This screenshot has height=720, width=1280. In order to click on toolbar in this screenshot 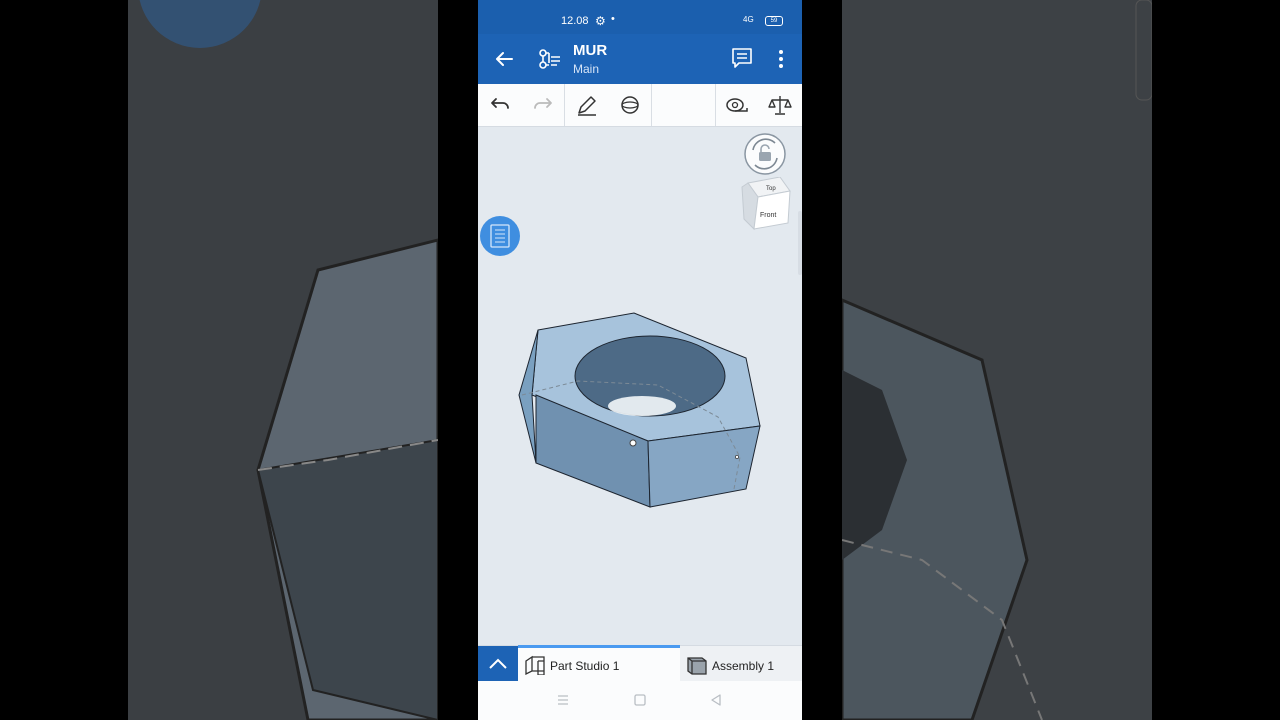, I will do `click(640, 105)`.